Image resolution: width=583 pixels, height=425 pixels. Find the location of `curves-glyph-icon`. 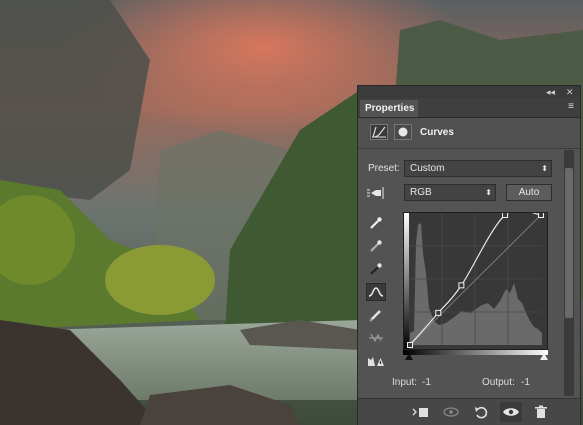

curves-glyph-icon is located at coordinates (379, 132).